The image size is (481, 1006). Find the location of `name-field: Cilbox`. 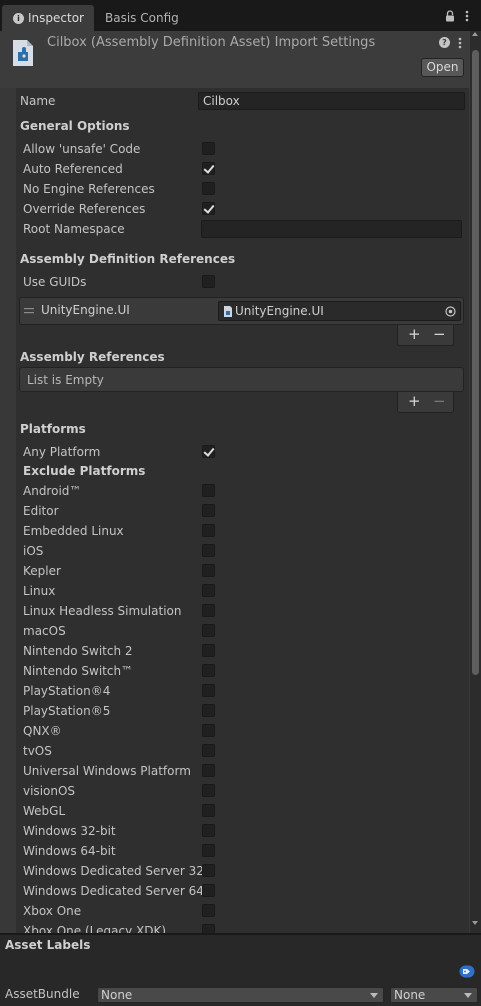

name-field: Cilbox is located at coordinates (331, 101).